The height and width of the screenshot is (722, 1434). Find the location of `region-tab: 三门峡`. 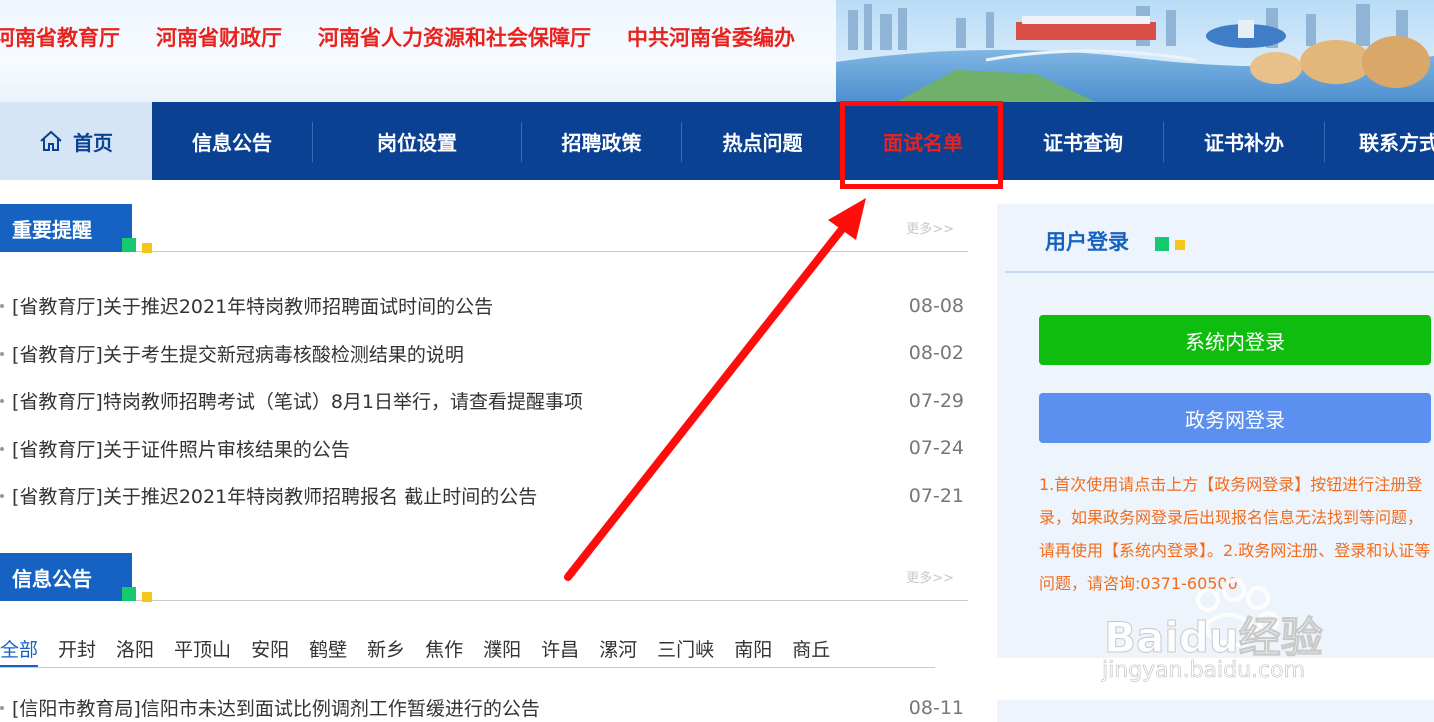

region-tab: 三门峡 is located at coordinates (685, 651).